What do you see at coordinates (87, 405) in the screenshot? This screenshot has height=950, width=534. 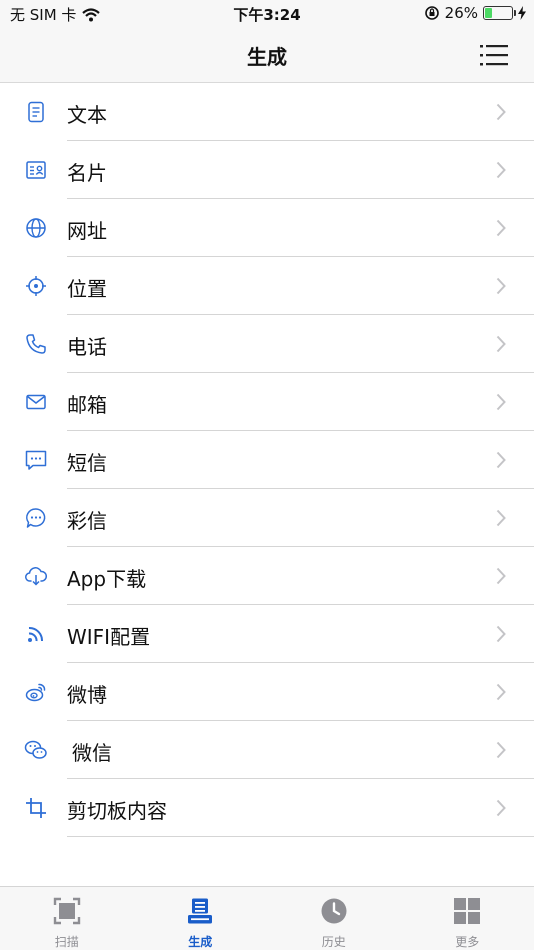 I see `list-item-label: 邮箱` at bounding box center [87, 405].